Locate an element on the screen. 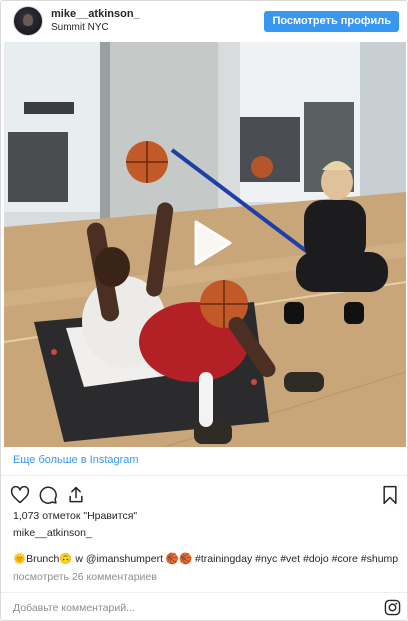  bookmark-icon is located at coordinates (390, 495).